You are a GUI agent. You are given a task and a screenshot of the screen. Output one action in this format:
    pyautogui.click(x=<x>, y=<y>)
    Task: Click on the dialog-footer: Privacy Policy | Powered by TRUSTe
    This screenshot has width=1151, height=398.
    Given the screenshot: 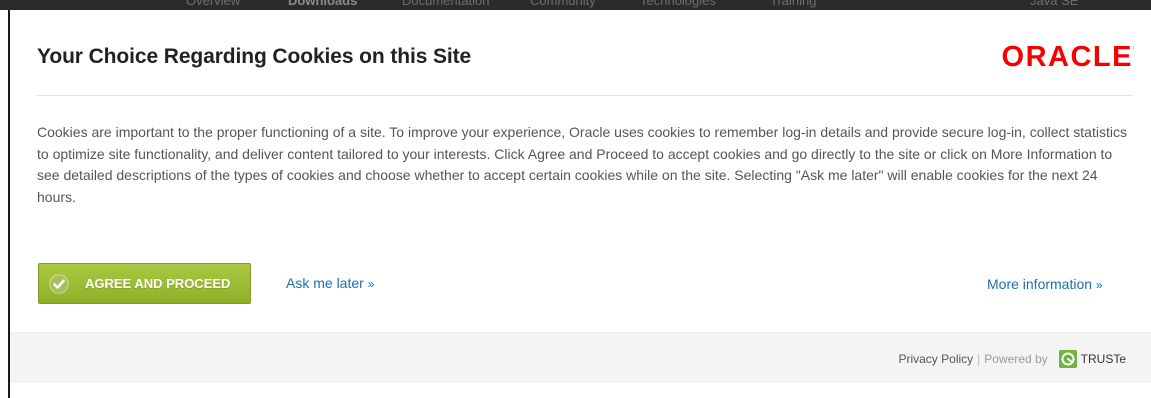 What is the action you would take?
    pyautogui.click(x=580, y=357)
    